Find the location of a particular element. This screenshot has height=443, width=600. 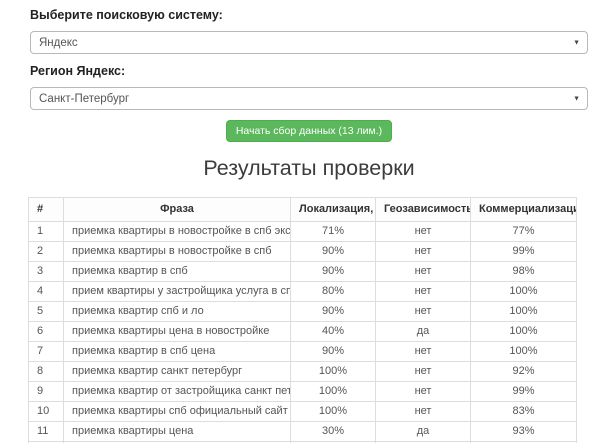

search-engine-select-wrap: Яндекс ▼ is located at coordinates (309, 42).